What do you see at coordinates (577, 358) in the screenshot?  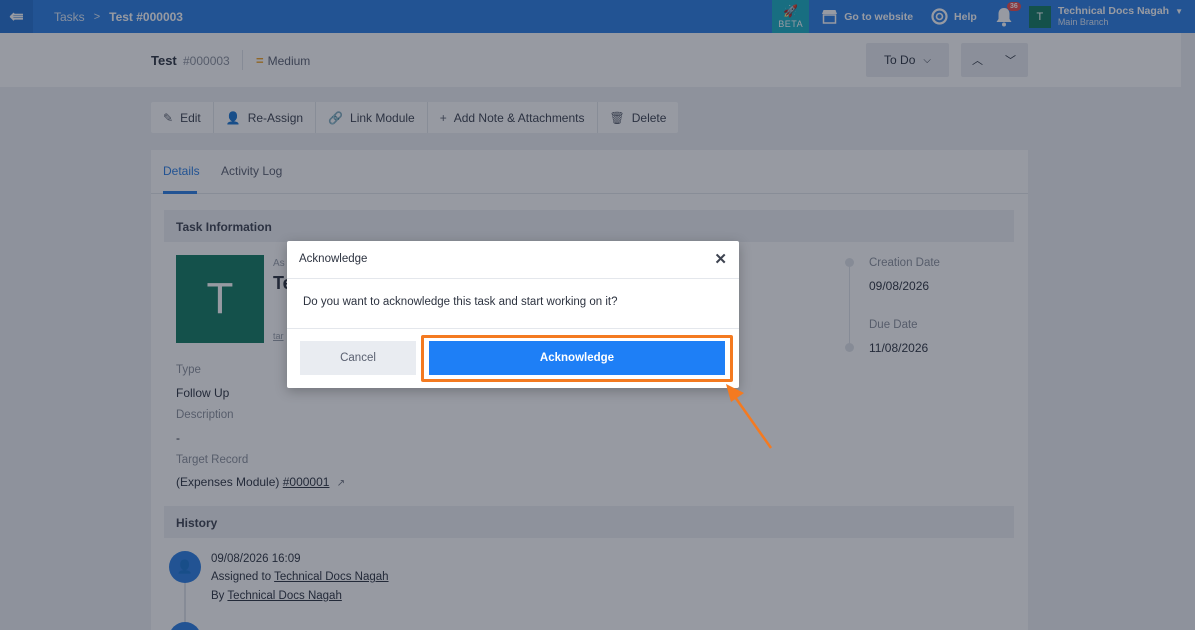 I see `highlight-box` at bounding box center [577, 358].